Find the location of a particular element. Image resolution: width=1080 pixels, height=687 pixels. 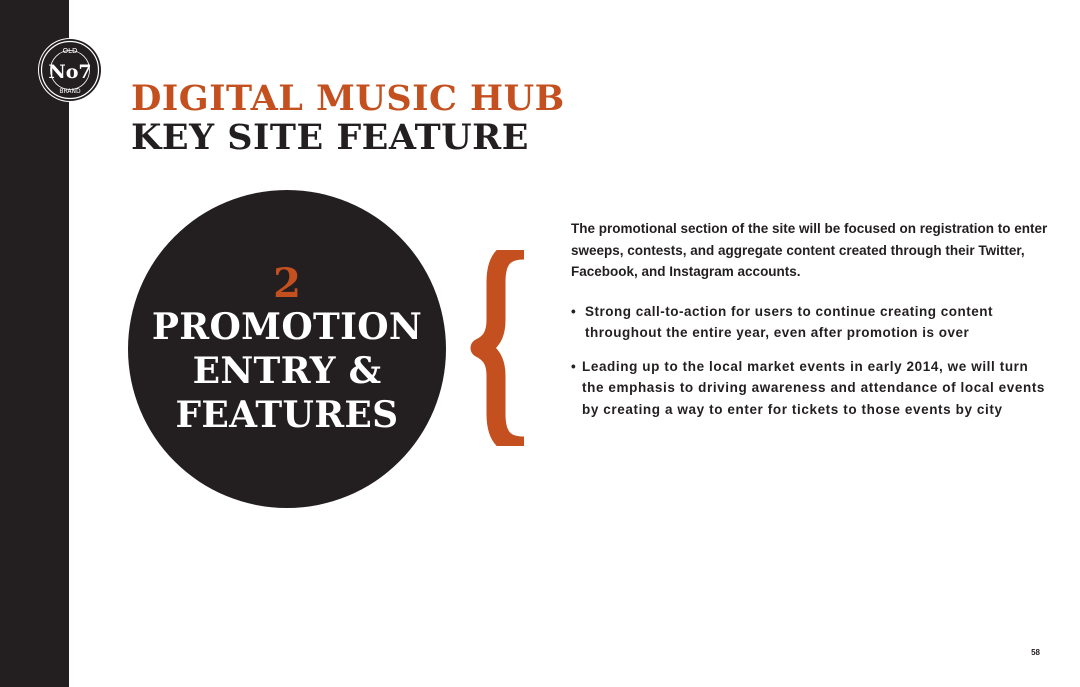

logo-bottom-text: BRAND is located at coordinates (70, 91).